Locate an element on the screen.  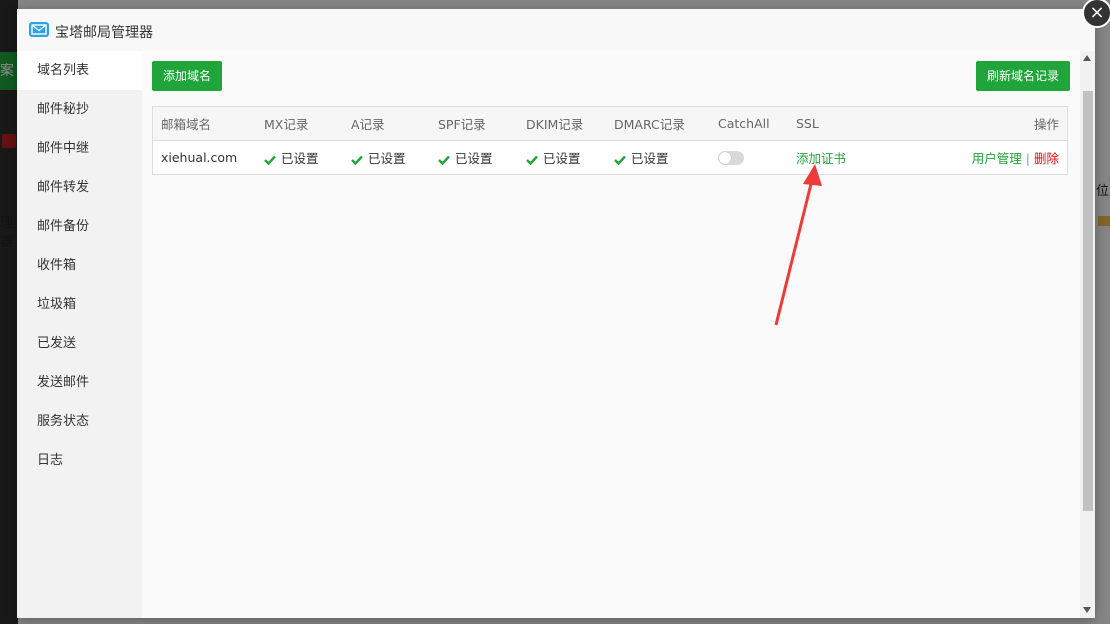
col-header-a: A记录 is located at coordinates (386, 123).